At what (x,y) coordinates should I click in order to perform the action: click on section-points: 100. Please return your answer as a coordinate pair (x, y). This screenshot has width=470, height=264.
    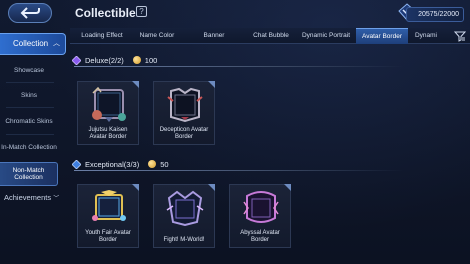
    Looking at the image, I should click on (151, 60).